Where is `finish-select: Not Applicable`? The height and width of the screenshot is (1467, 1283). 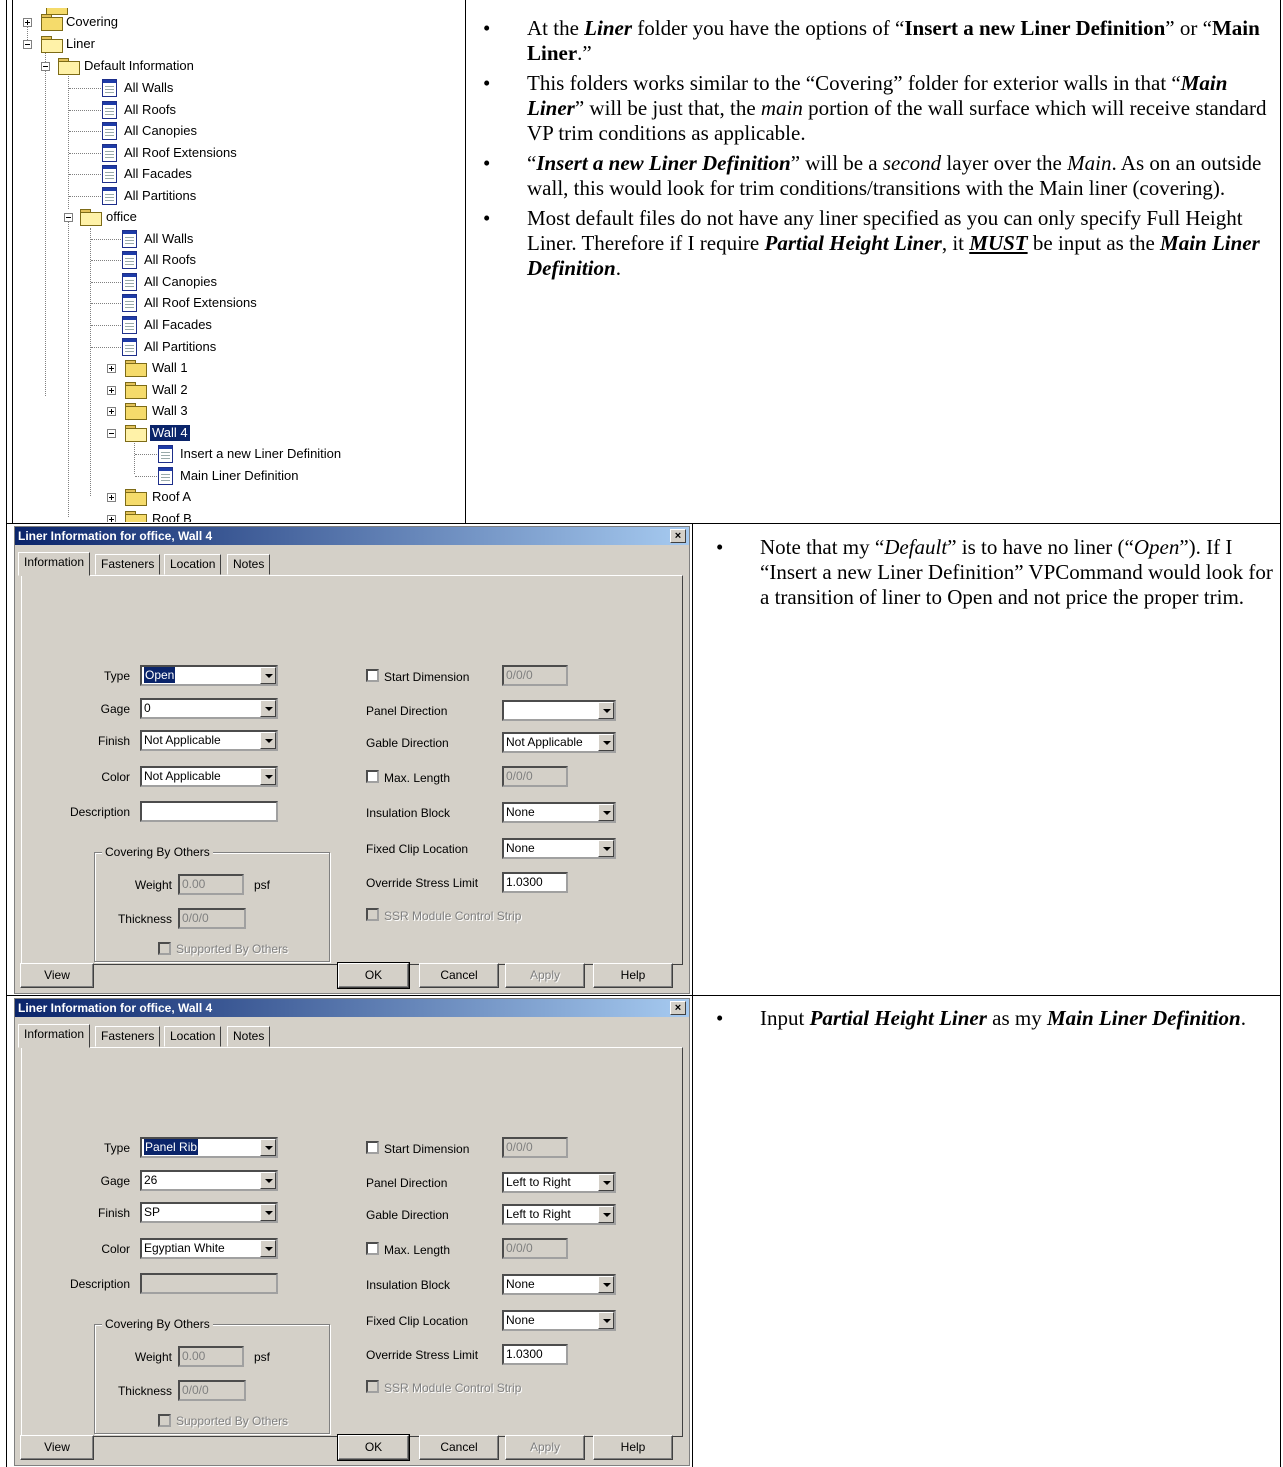 finish-select: Not Applicable is located at coordinates (209, 740).